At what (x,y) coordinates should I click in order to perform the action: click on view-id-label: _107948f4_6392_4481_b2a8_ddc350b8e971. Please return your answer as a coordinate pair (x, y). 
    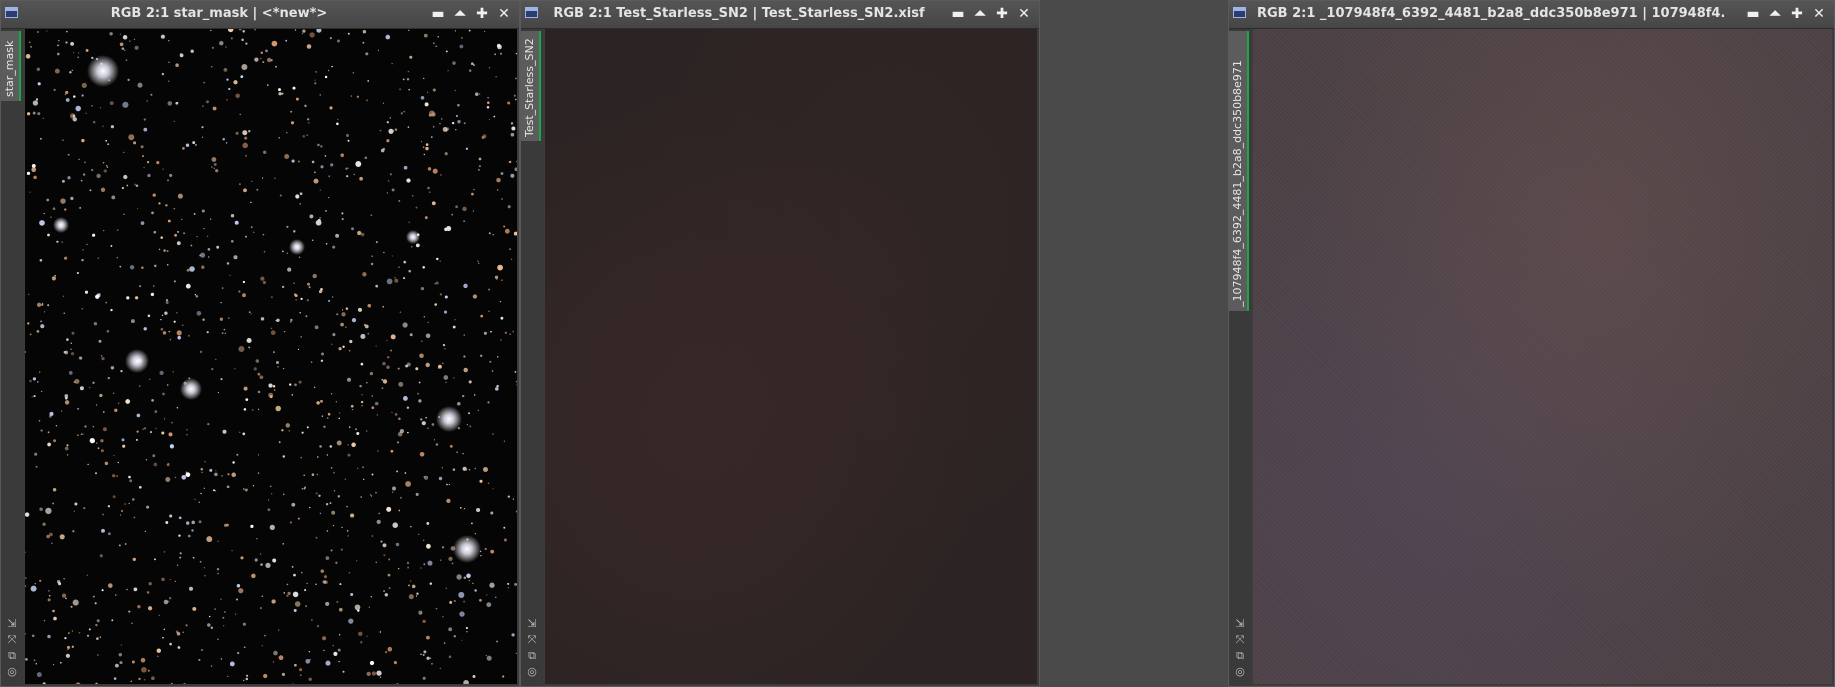
    Looking at the image, I should click on (1237, 183).